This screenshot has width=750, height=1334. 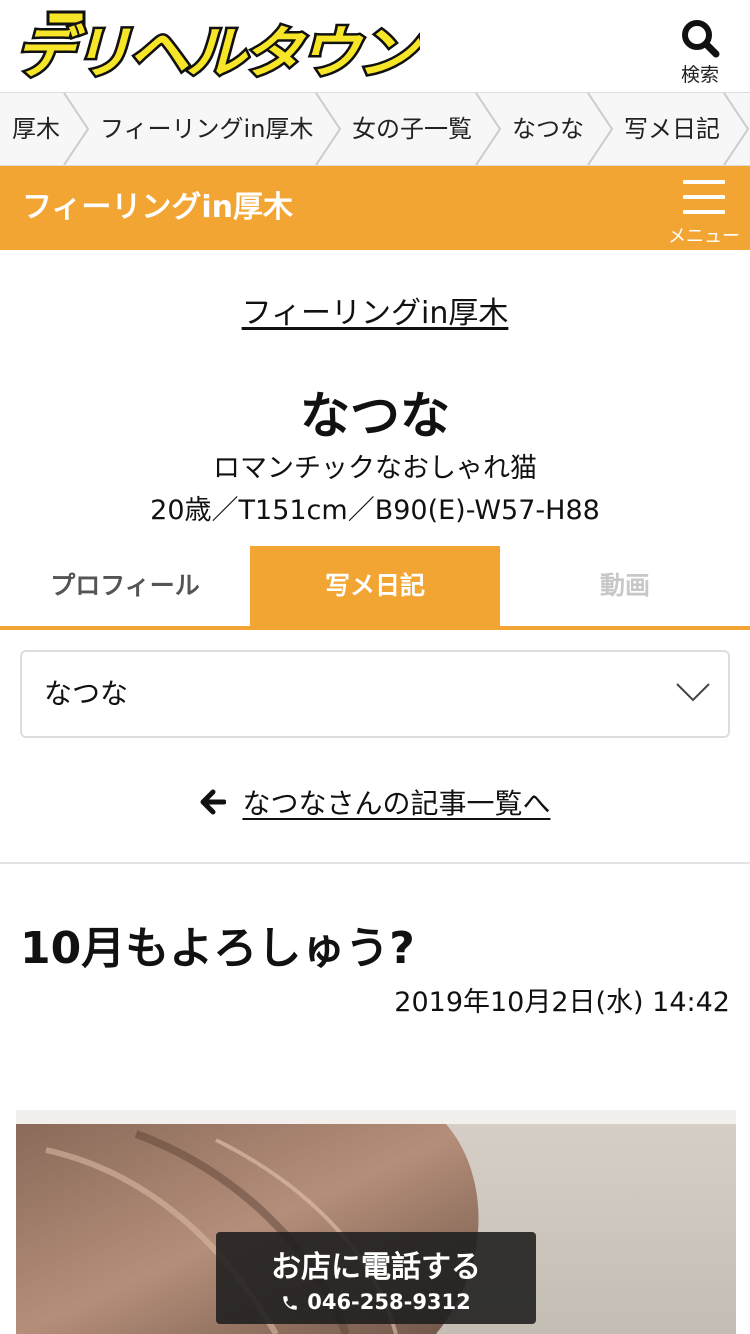 What do you see at coordinates (375, 863) in the screenshot?
I see `divider` at bounding box center [375, 863].